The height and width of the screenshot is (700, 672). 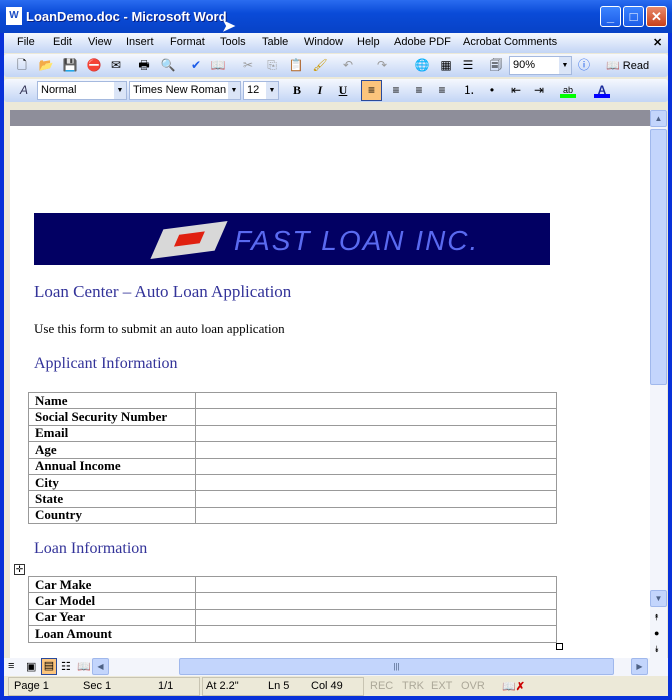 What do you see at coordinates (396, 666) in the screenshot?
I see `horizontal-scroll-thumb: |||` at bounding box center [396, 666].